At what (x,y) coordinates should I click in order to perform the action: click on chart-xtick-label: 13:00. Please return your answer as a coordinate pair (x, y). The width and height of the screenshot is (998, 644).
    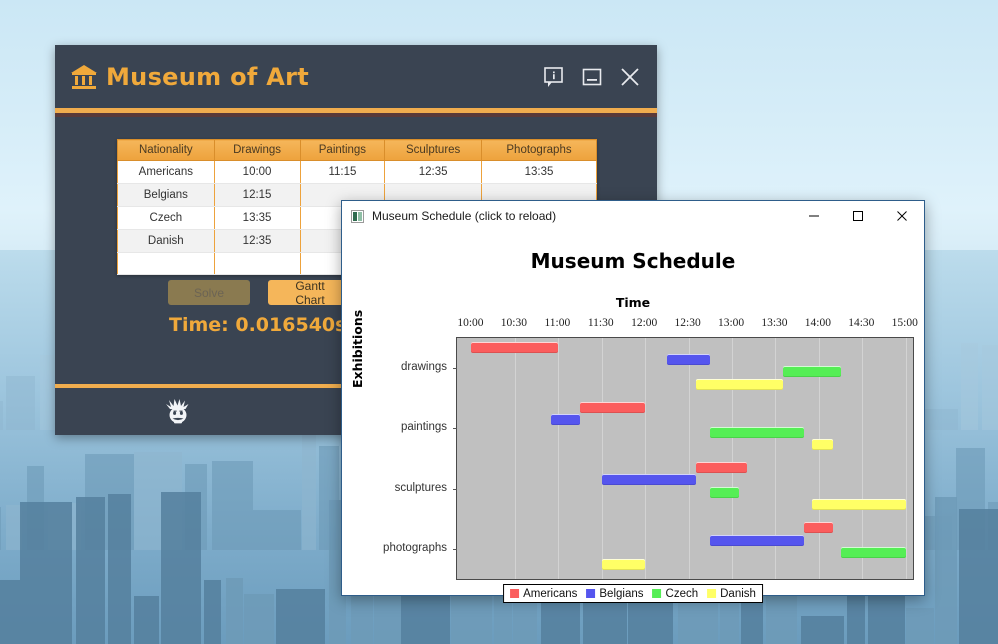
    Looking at the image, I should click on (731, 323).